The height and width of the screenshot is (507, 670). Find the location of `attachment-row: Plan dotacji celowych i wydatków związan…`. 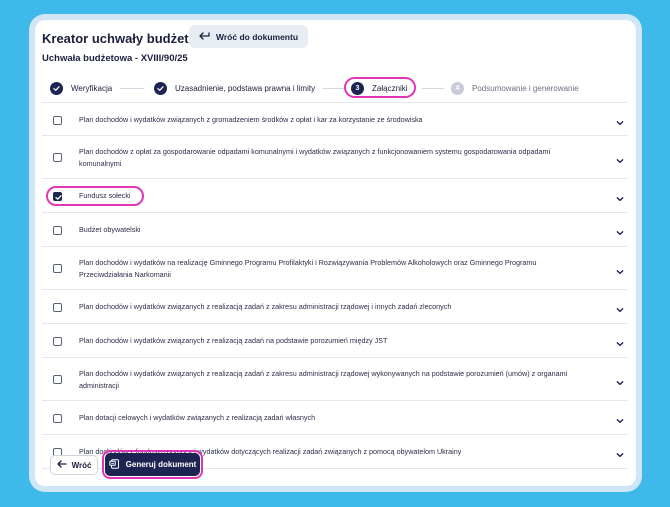

attachment-row: Plan dotacji celowych i wydatków związan… is located at coordinates (335, 418).